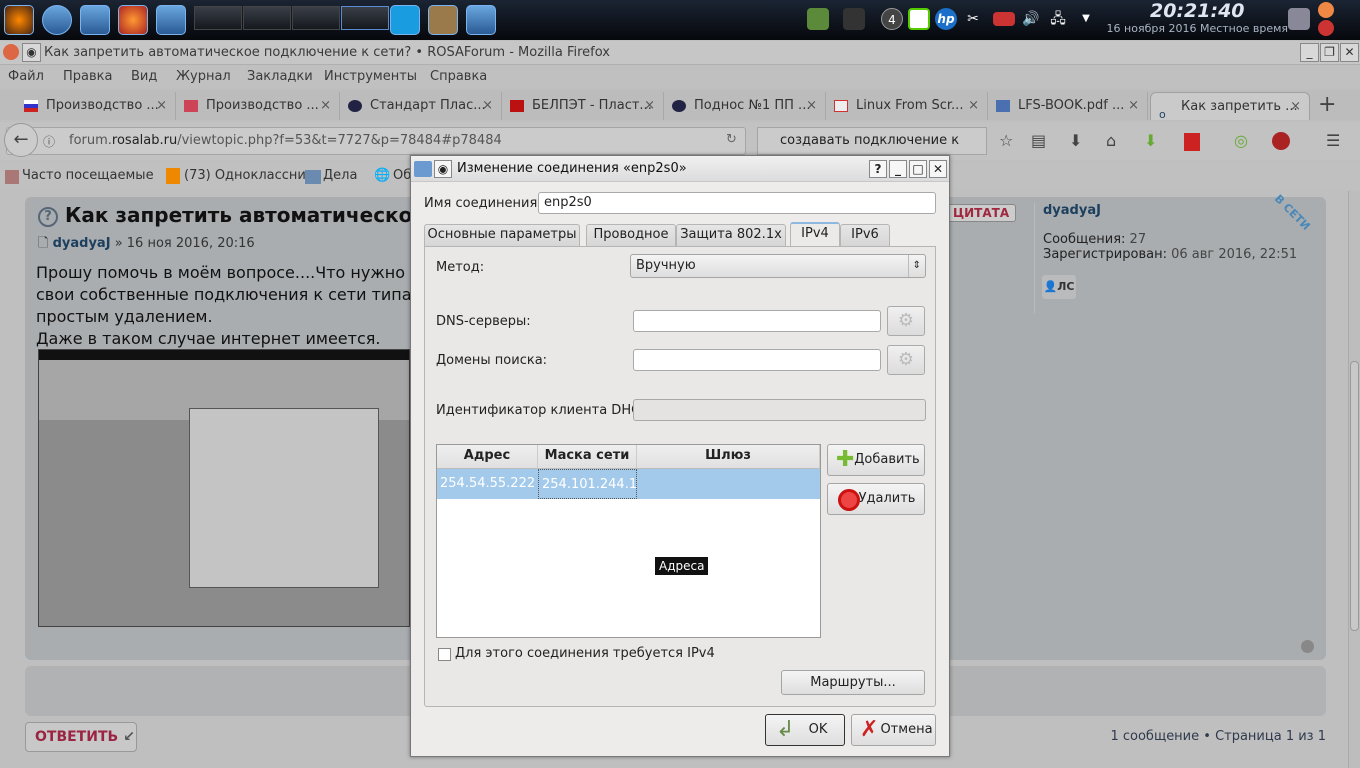 This screenshot has height=768, width=1360. Describe the element at coordinates (876, 460) in the screenshot. I see `add-button: ✚ Добавить` at that location.